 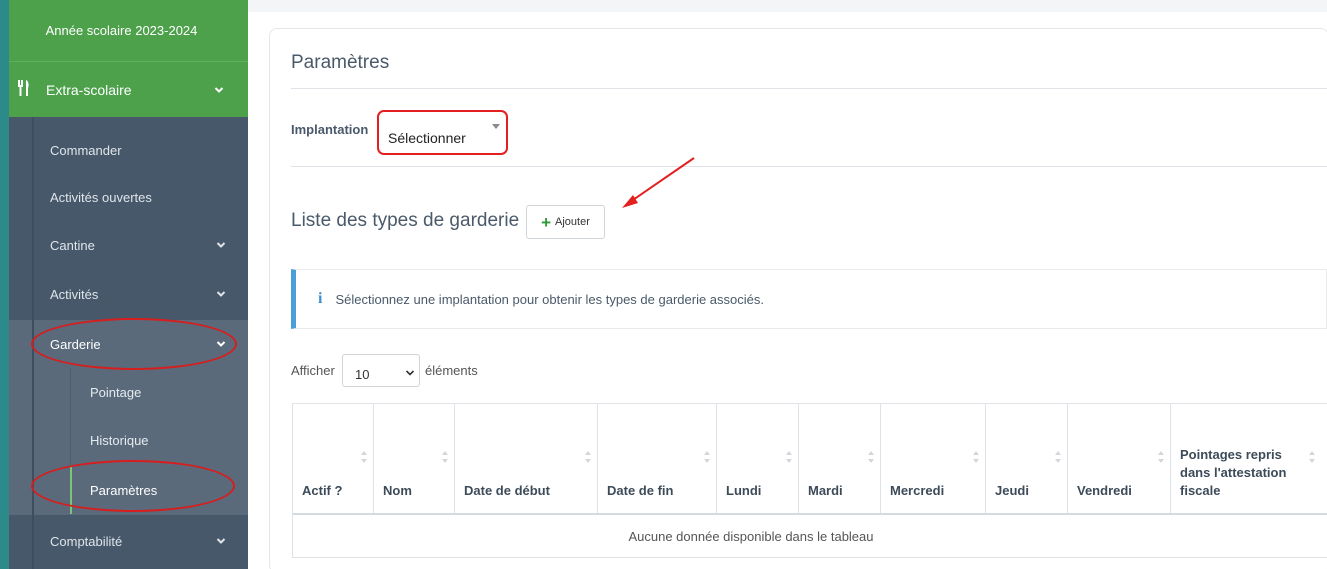 What do you see at coordinates (427, 138) in the screenshot?
I see `implantation-select-value: Sélectionner` at bounding box center [427, 138].